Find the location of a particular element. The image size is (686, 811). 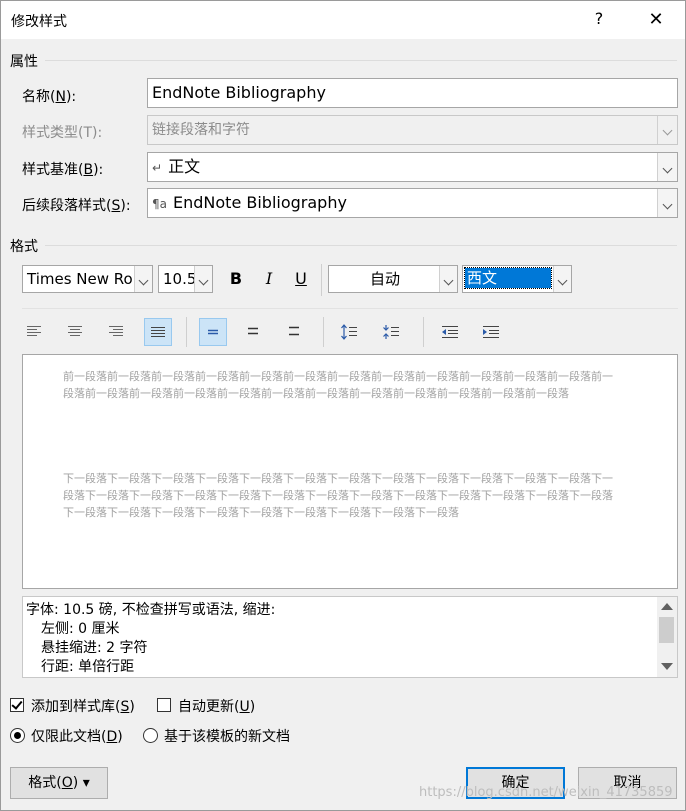

increase-spacing-icon is located at coordinates (349, 332).